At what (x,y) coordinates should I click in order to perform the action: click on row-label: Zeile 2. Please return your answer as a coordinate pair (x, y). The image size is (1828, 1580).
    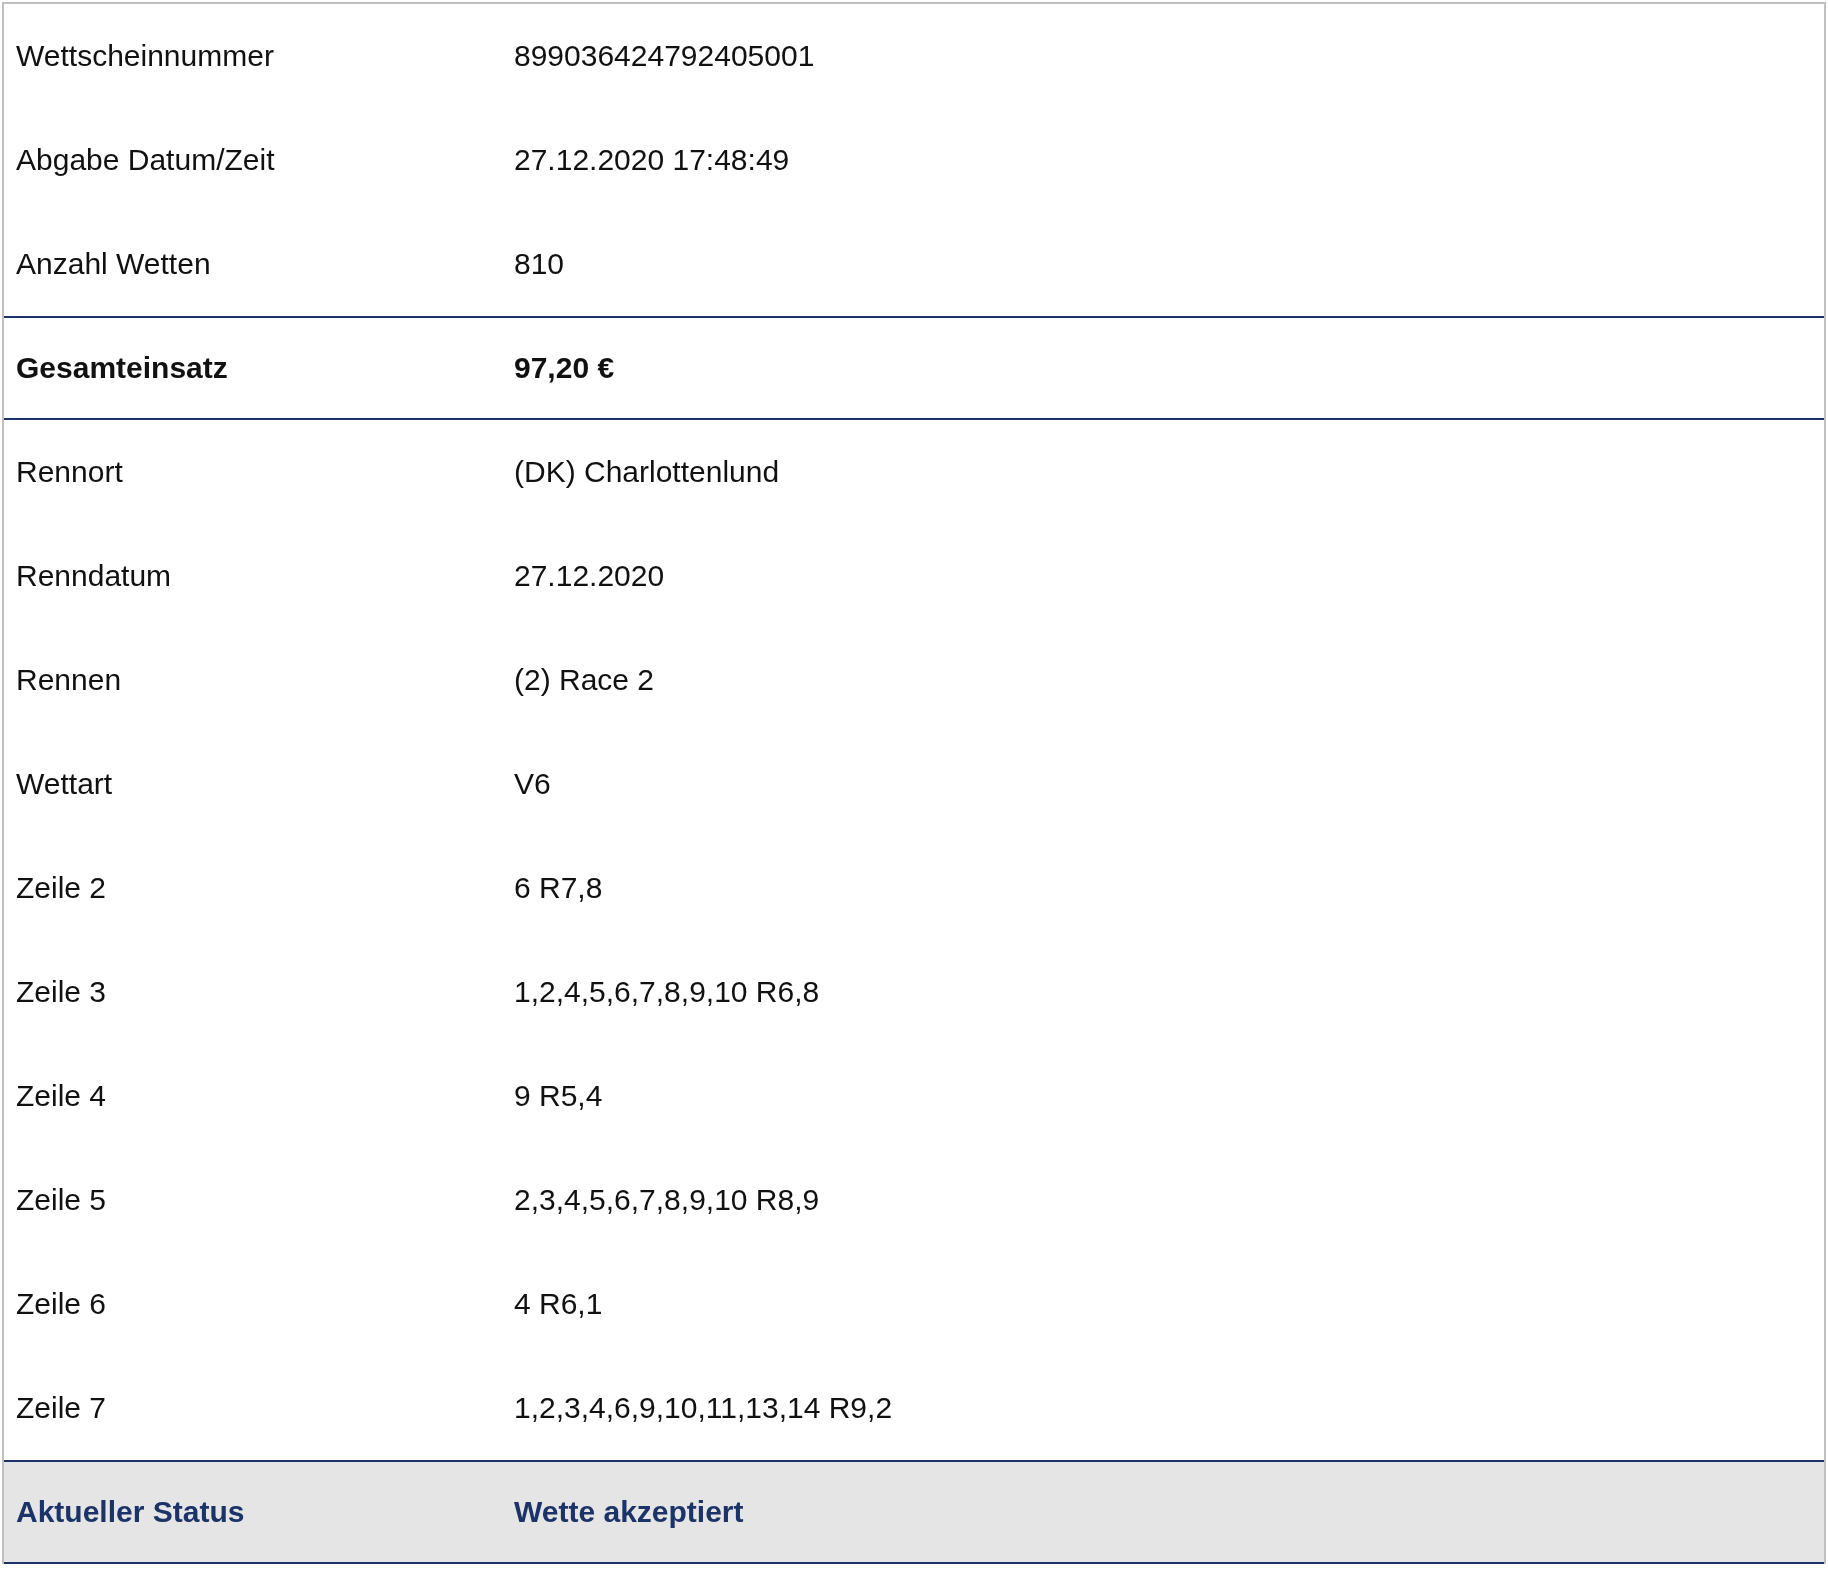
    Looking at the image, I should click on (62, 888).